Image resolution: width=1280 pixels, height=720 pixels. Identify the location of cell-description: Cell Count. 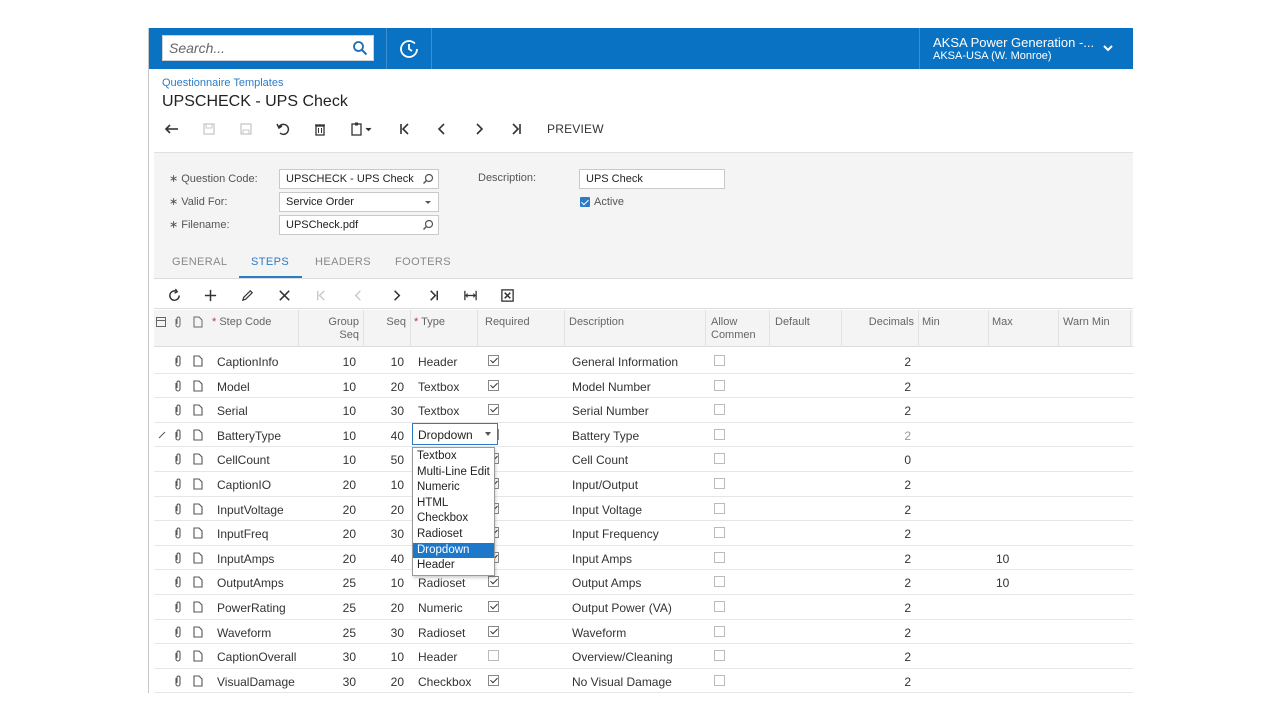
(600, 460).